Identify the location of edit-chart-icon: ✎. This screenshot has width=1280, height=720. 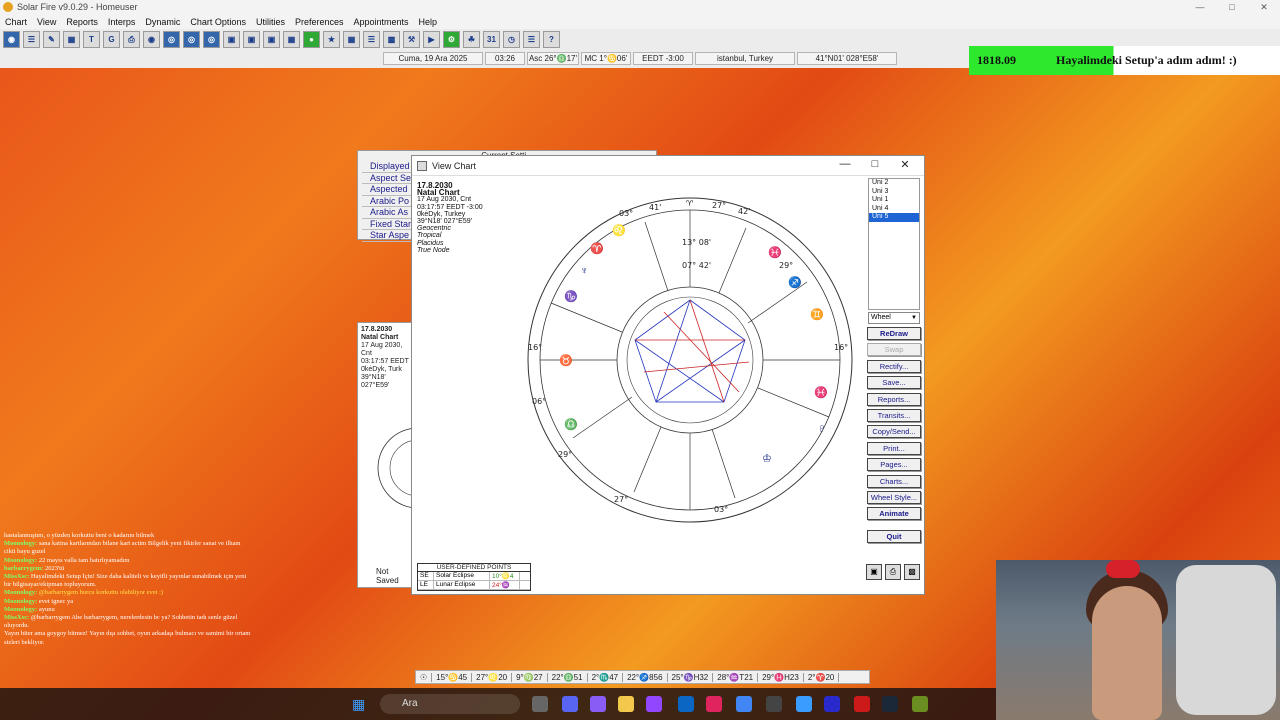
(51, 39).